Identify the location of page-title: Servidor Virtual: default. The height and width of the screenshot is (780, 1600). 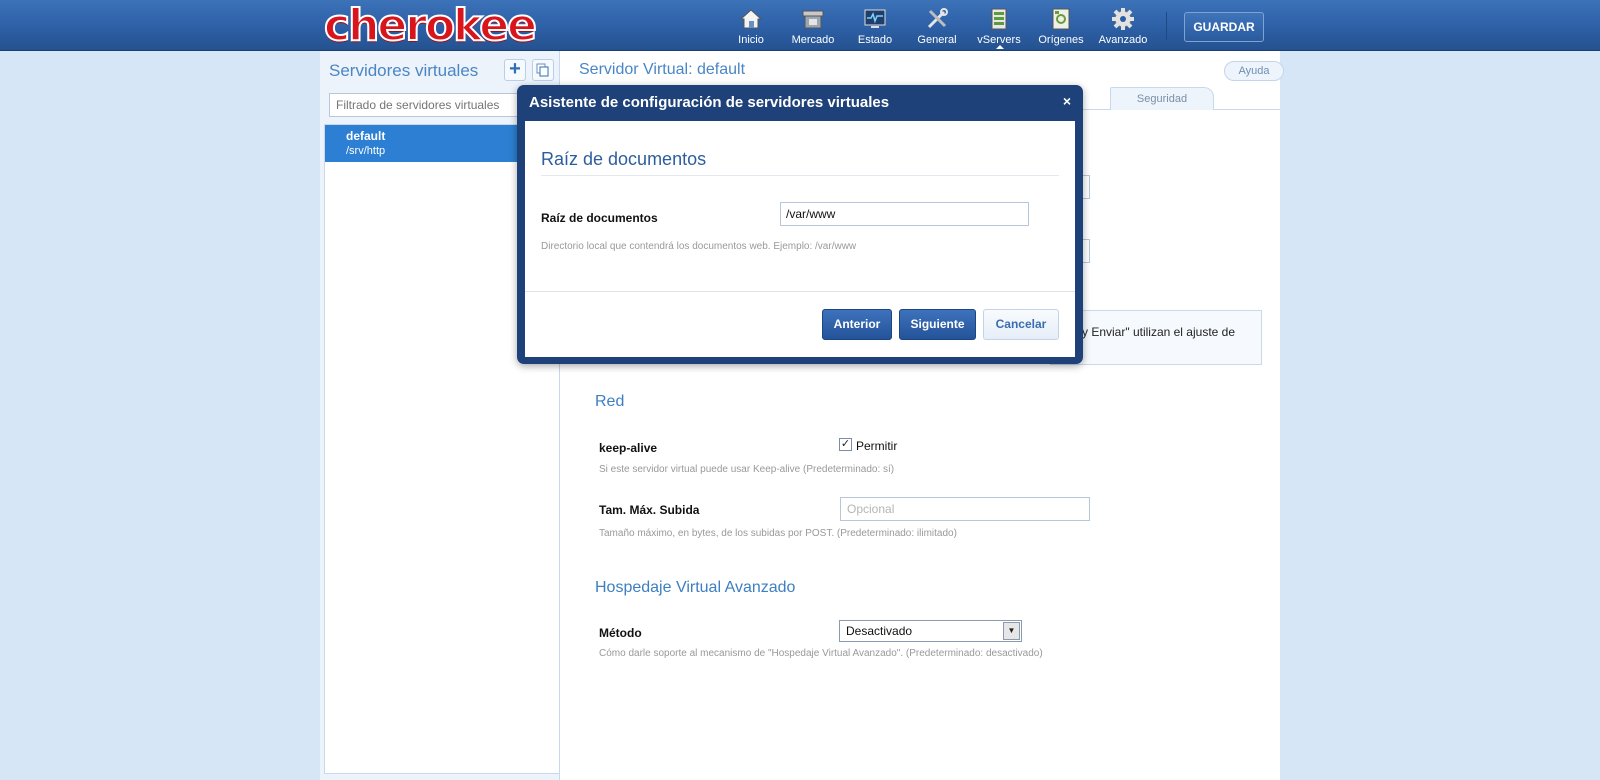
(662, 69).